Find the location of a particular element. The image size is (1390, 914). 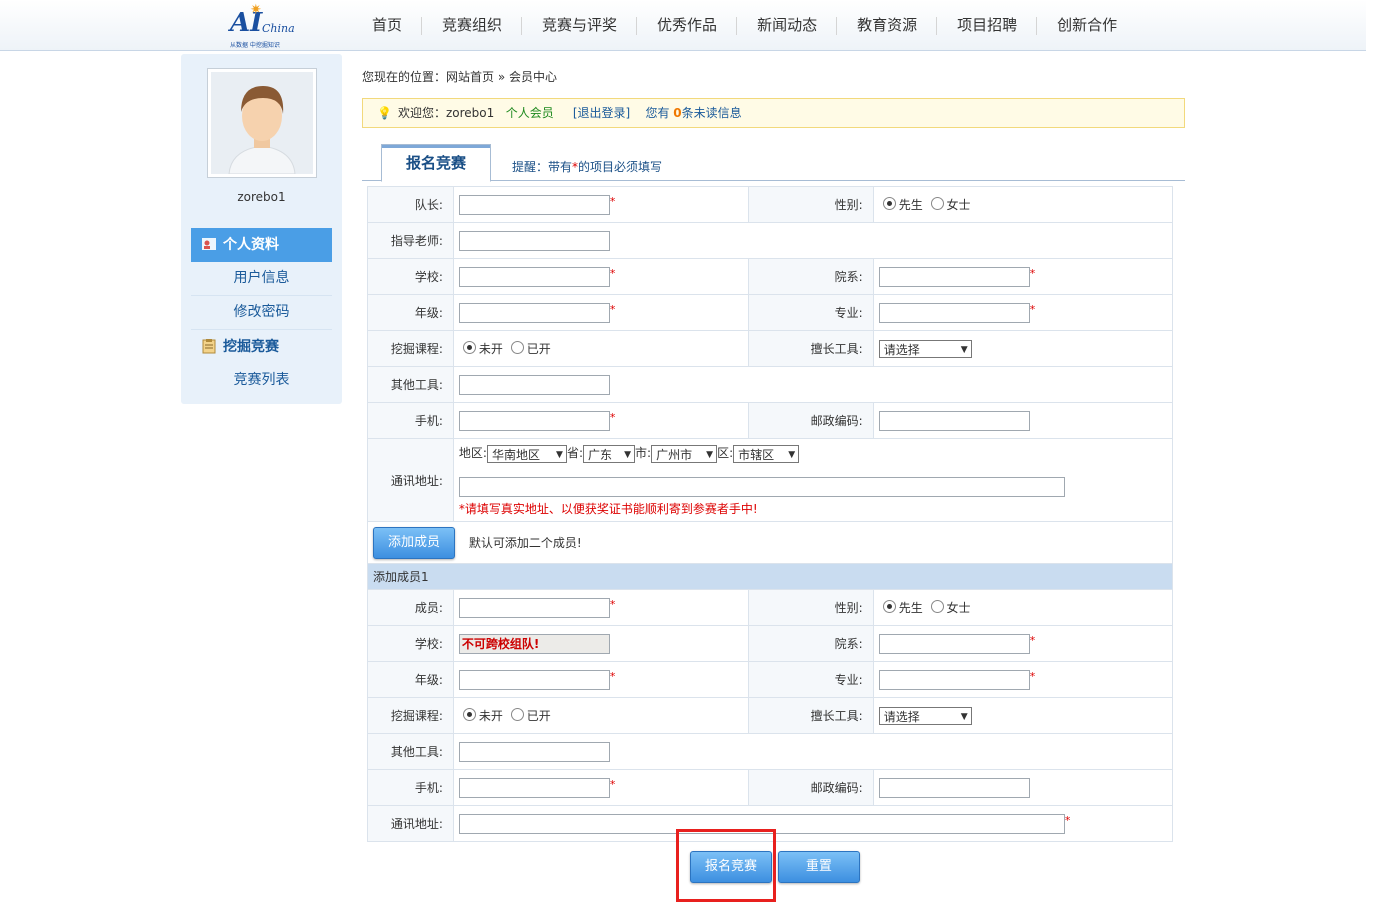

nav-education: 教育资源 is located at coordinates (887, 25).